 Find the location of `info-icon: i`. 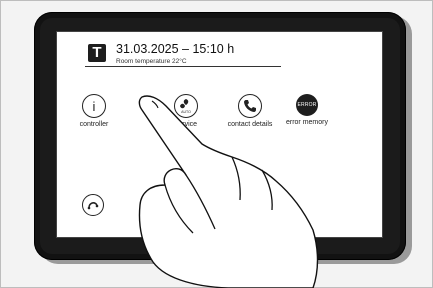

info-icon: i is located at coordinates (94, 106).